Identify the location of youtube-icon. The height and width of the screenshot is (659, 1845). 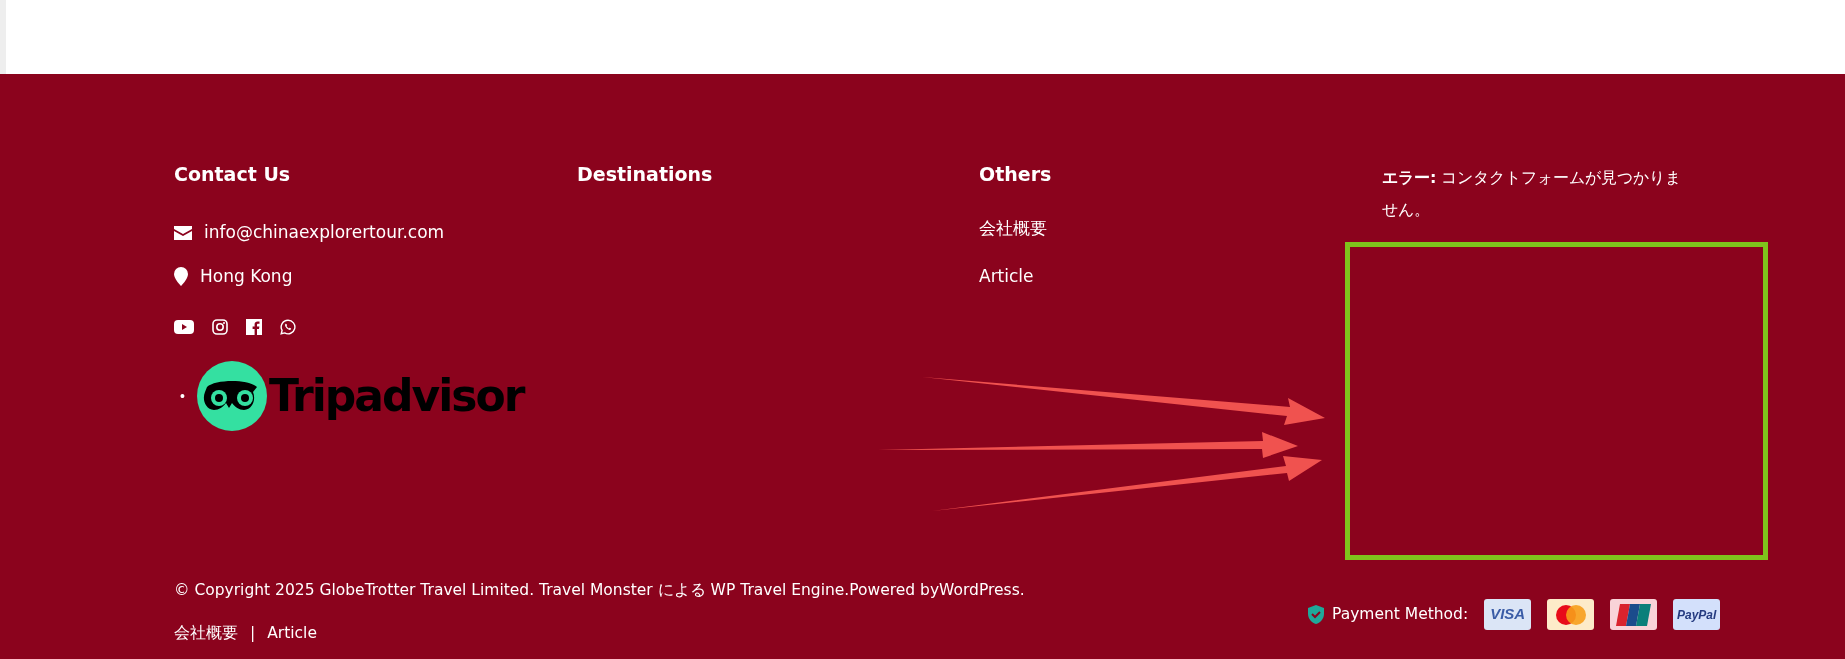
(184, 327).